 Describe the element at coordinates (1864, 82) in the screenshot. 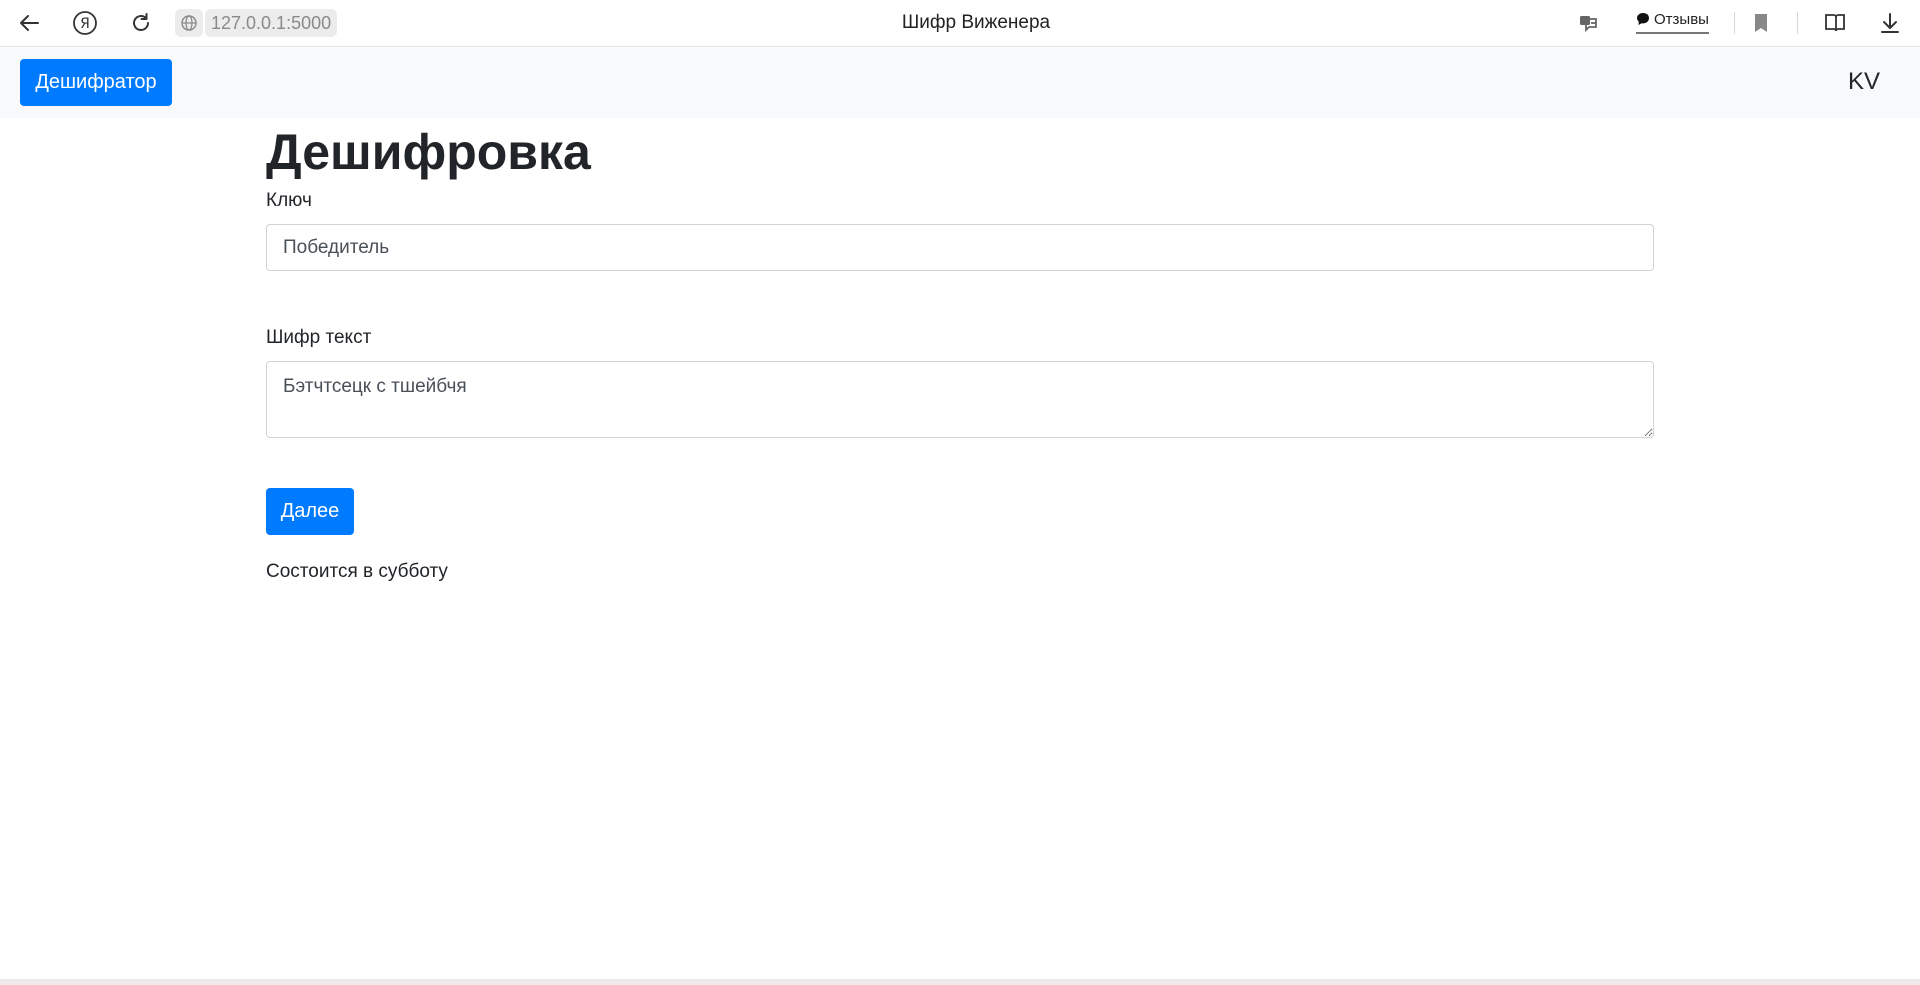

I see `nav-user-initials: KV` at that location.